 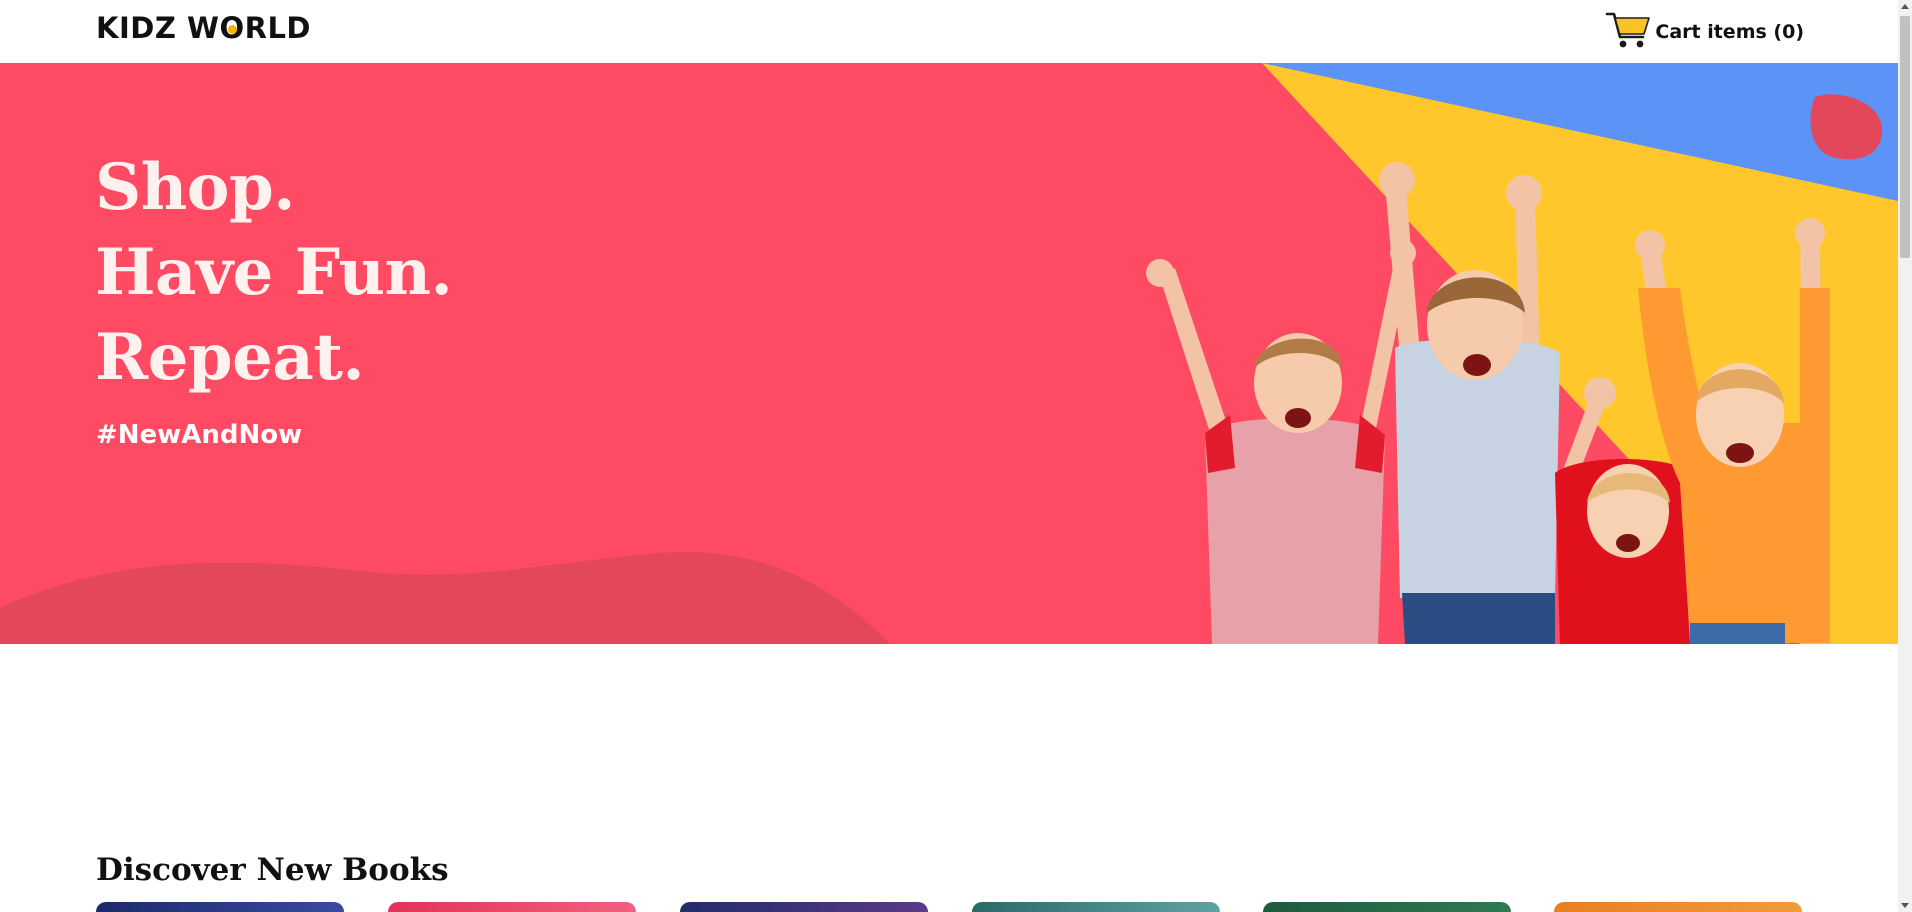 I want to click on cart-button: Cart items (0), so click(x=1704, y=32).